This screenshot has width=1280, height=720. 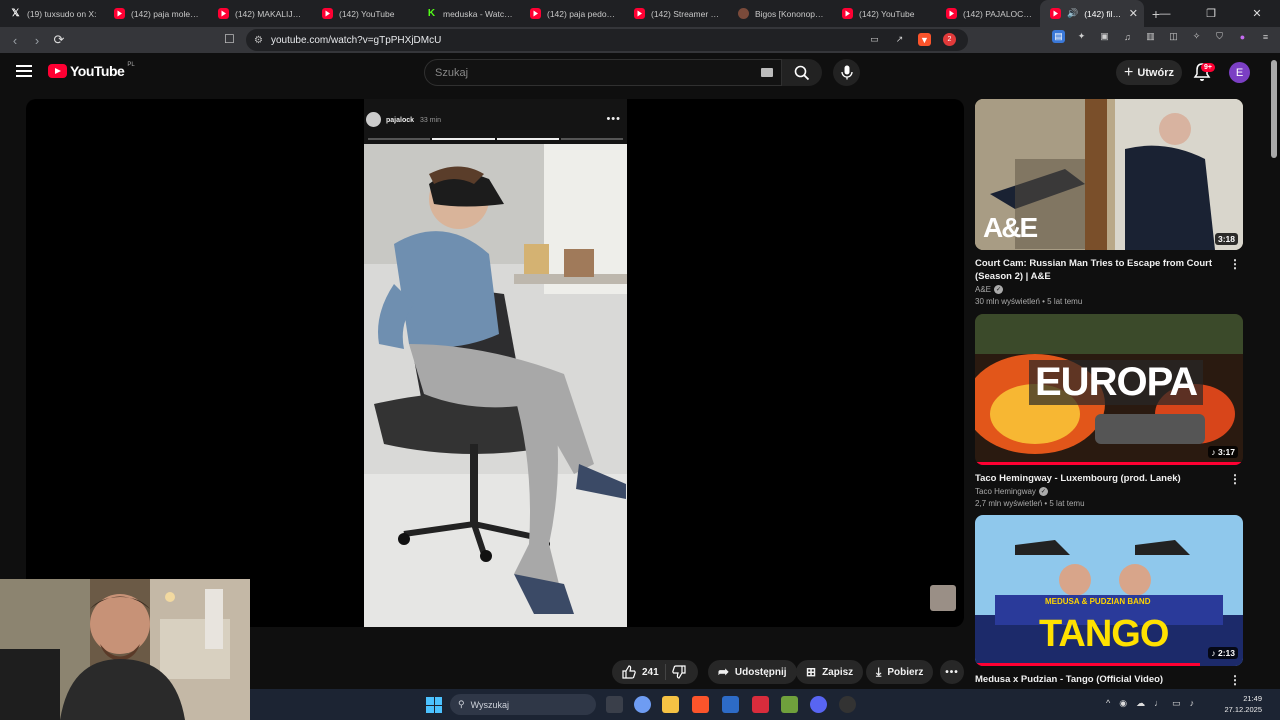 I want to click on music-icon: ♫, so click(x=1127, y=36).